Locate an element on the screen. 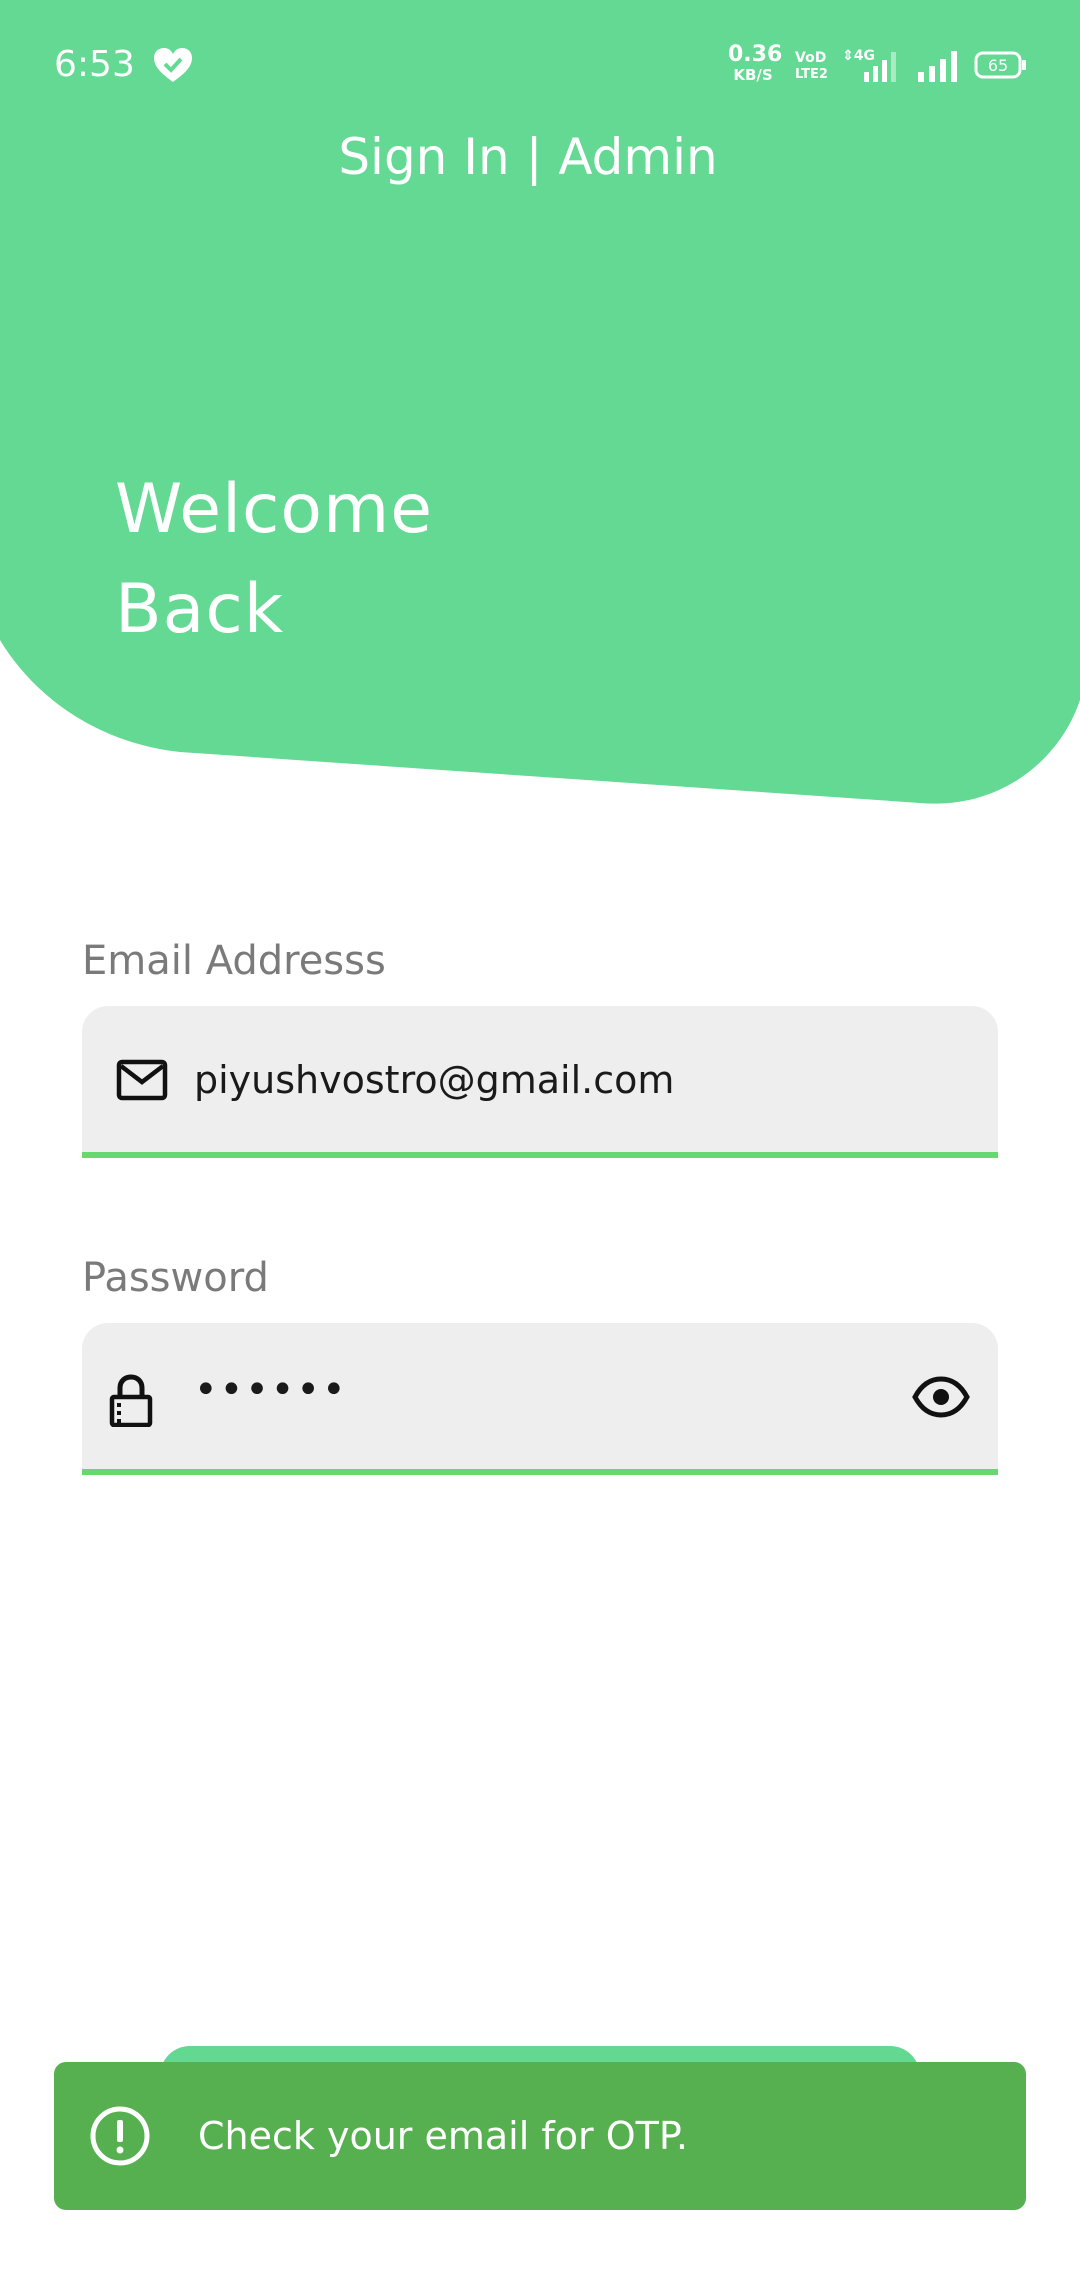  status-time: 6:53 is located at coordinates (94, 64).